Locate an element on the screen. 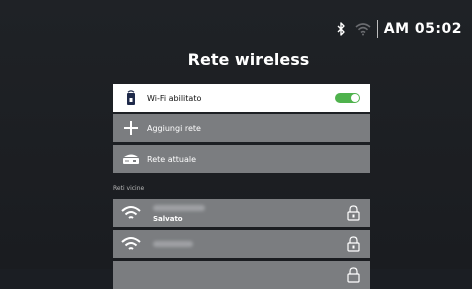 The image size is (472, 289). add-network-row: Aggiungi rete is located at coordinates (241, 128).